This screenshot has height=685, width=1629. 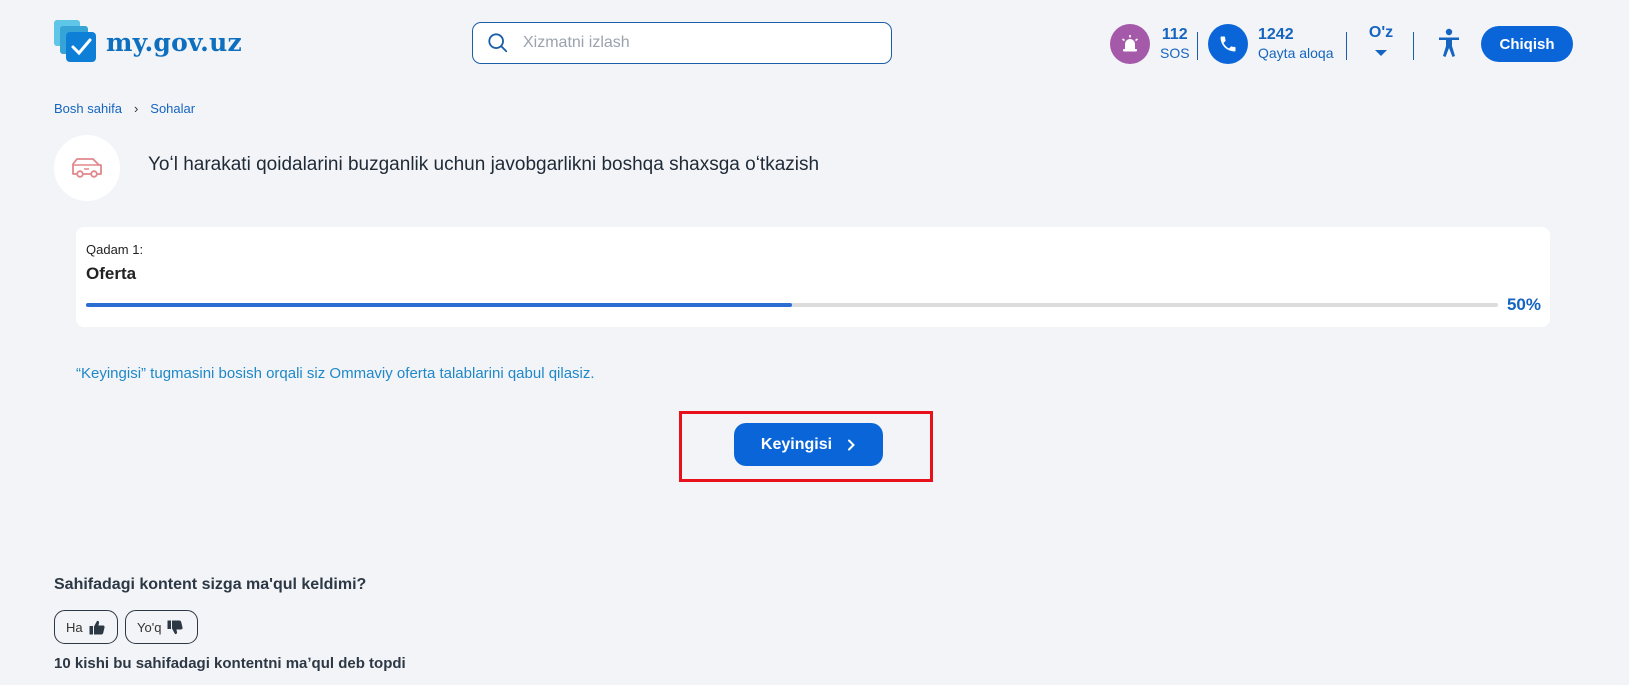 I want to click on chevron-down-icon, so click(x=1381, y=53).